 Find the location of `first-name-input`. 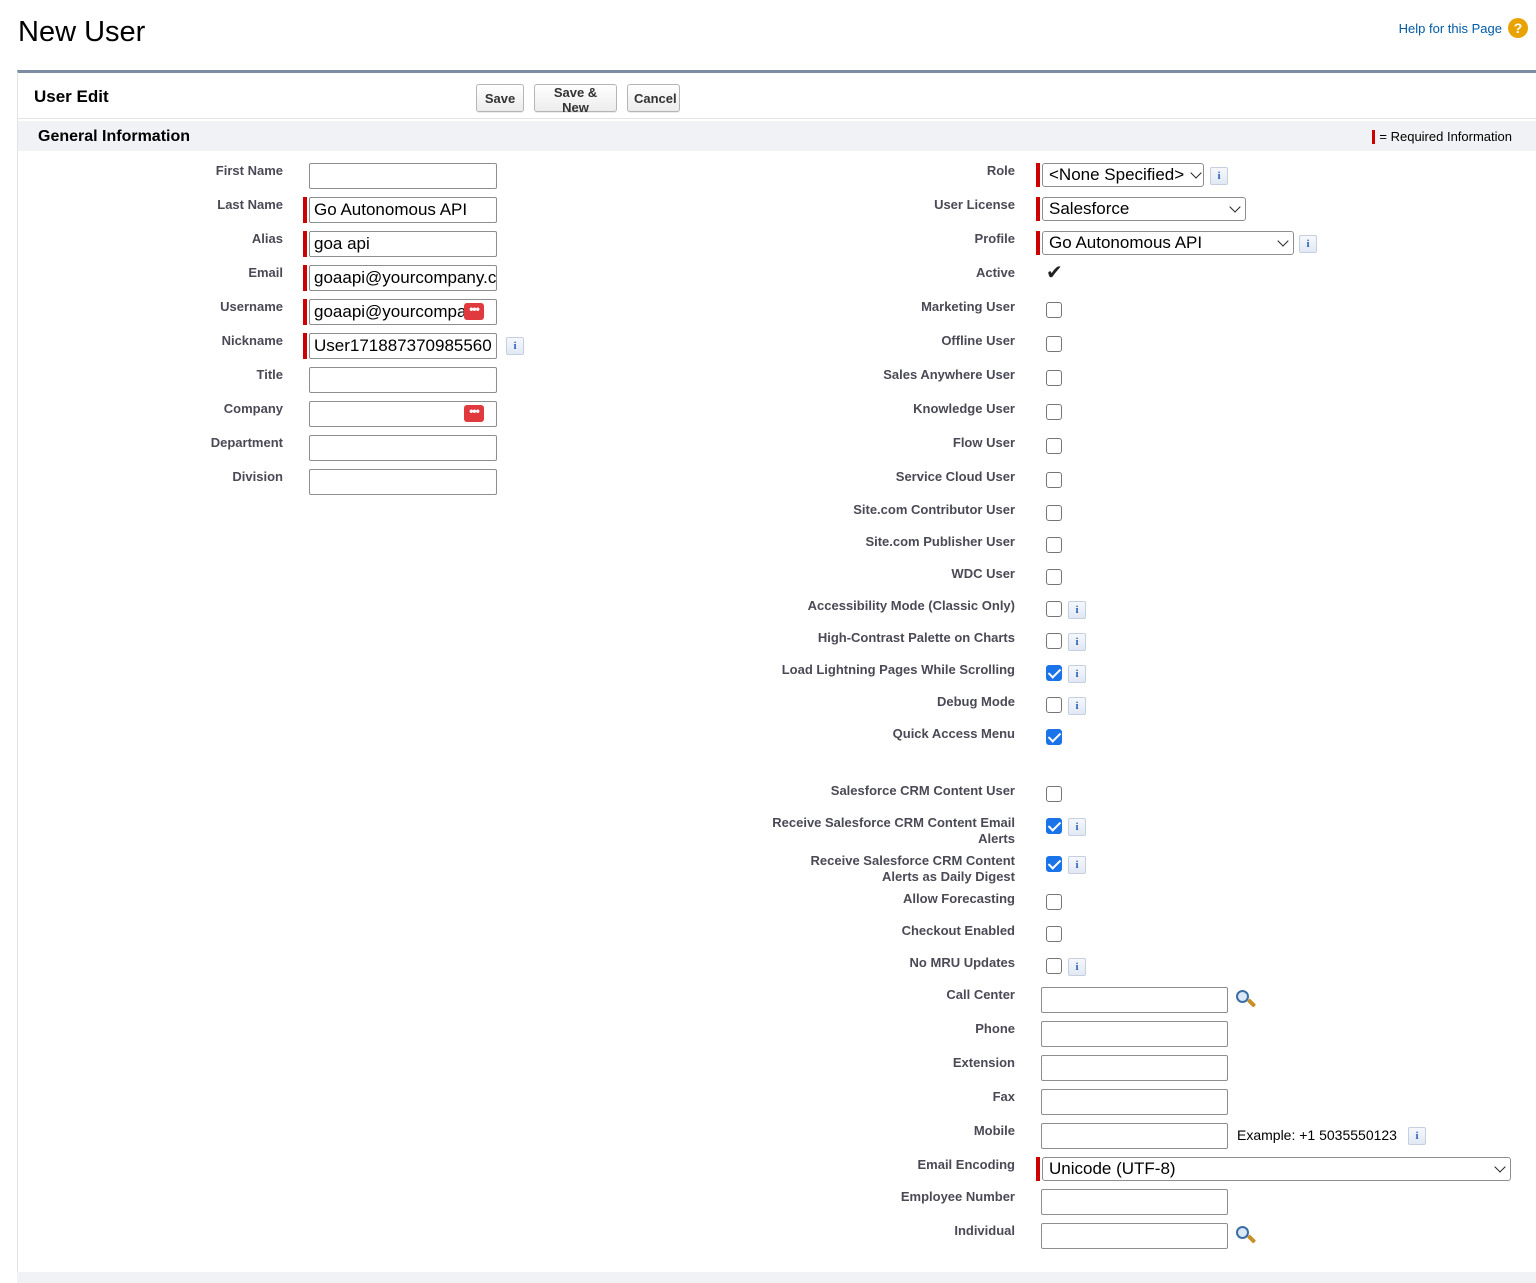

first-name-input is located at coordinates (403, 176).